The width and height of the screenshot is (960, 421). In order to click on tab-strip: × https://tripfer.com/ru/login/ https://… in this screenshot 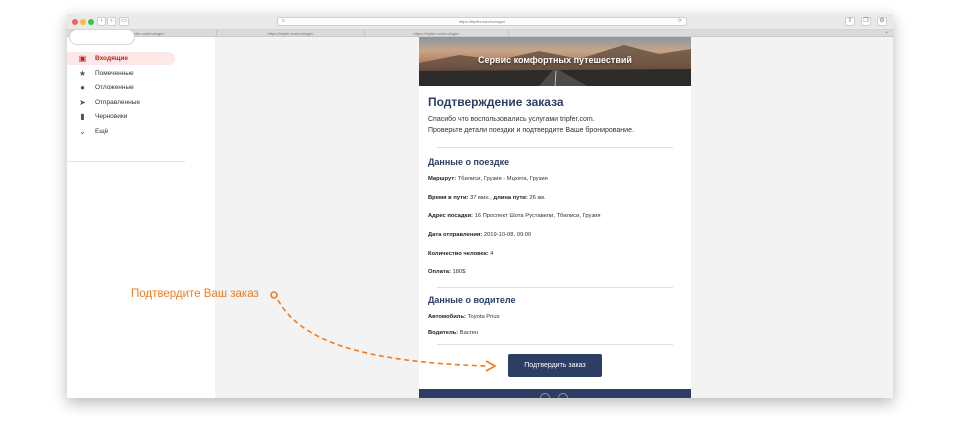, I will do `click(480, 33)`.